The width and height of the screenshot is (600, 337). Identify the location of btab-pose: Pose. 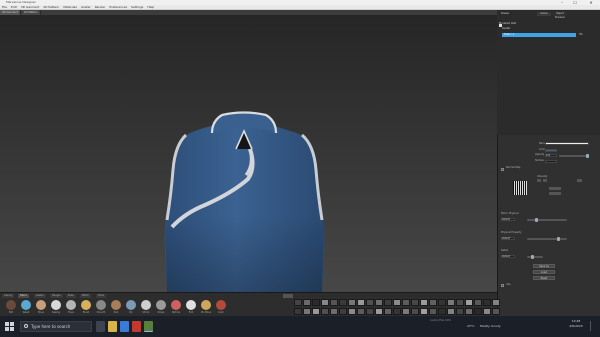
(71, 296).